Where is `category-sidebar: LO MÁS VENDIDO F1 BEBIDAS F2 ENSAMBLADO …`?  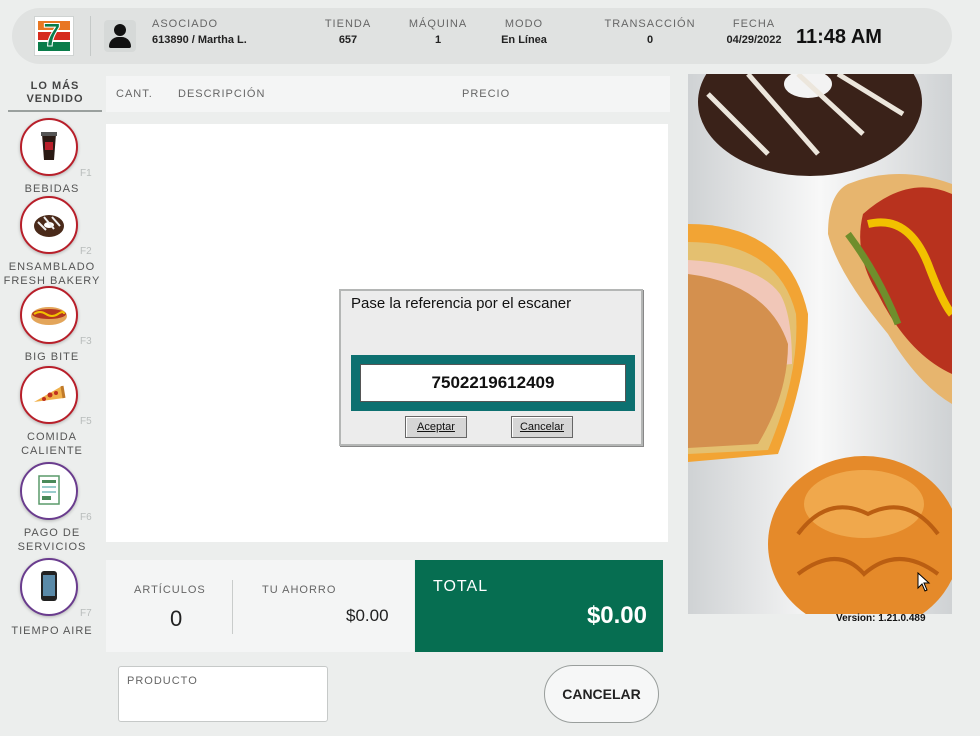
category-sidebar: LO MÁS VENDIDO F1 BEBIDAS F2 ENSAMBLADO … is located at coordinates (52, 364).